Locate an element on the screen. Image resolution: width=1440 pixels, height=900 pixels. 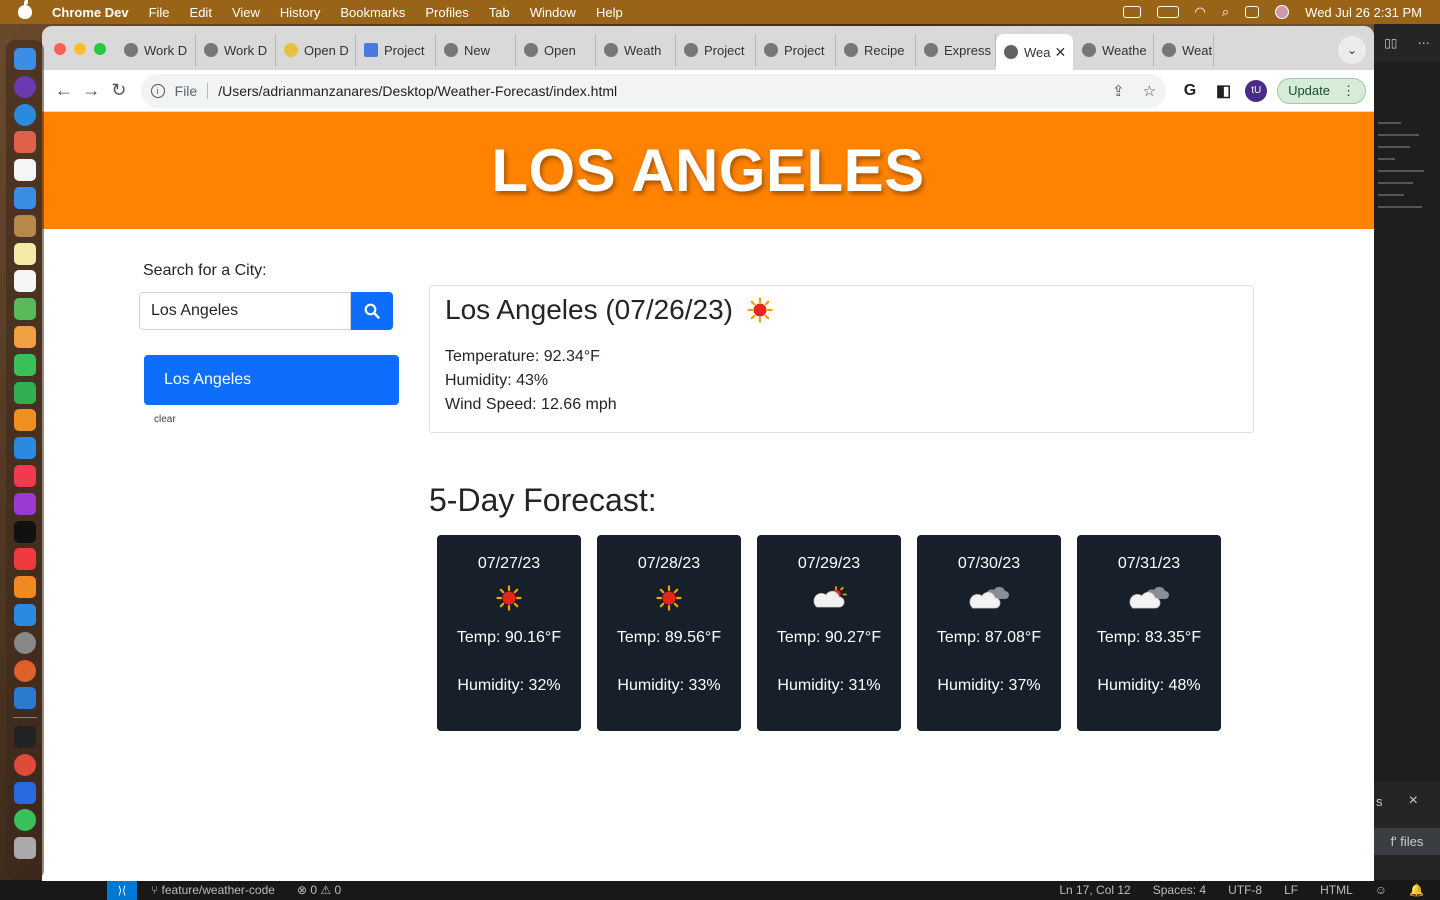
tab: Open is located at coordinates (556, 50).